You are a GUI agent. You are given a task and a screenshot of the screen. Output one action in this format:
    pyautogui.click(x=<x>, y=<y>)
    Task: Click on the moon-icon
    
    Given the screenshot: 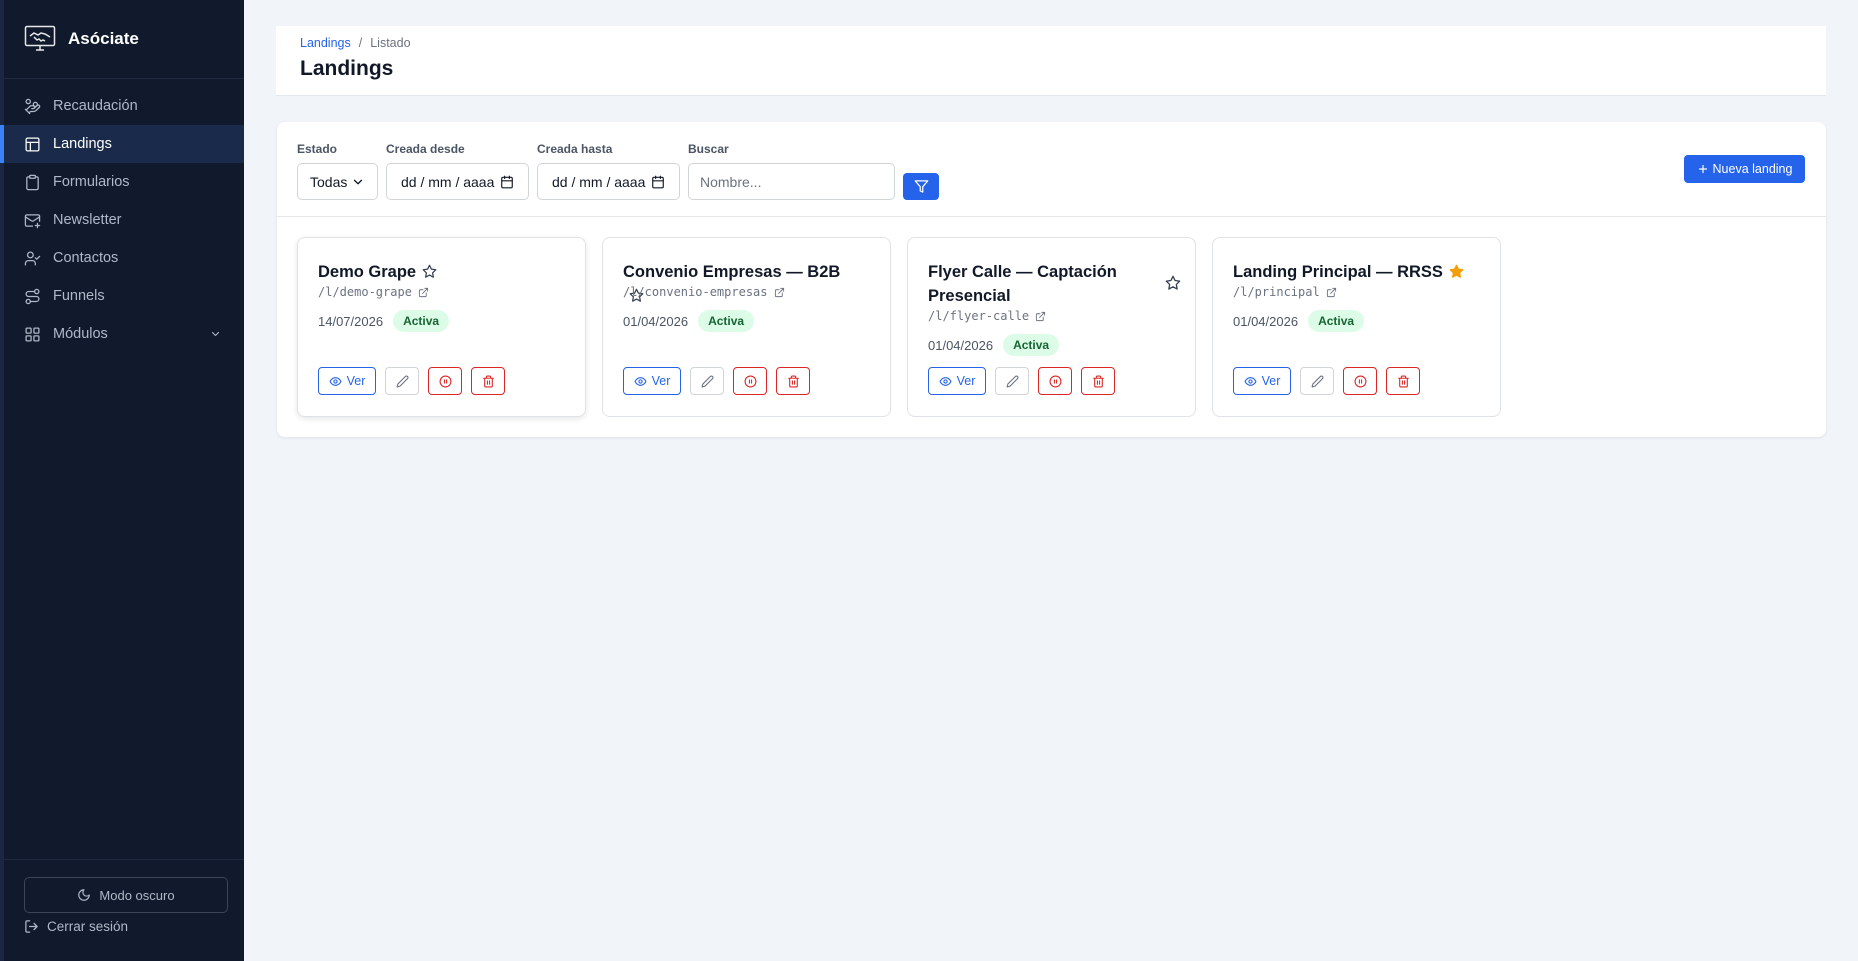 What is the action you would take?
    pyautogui.click(x=84, y=895)
    